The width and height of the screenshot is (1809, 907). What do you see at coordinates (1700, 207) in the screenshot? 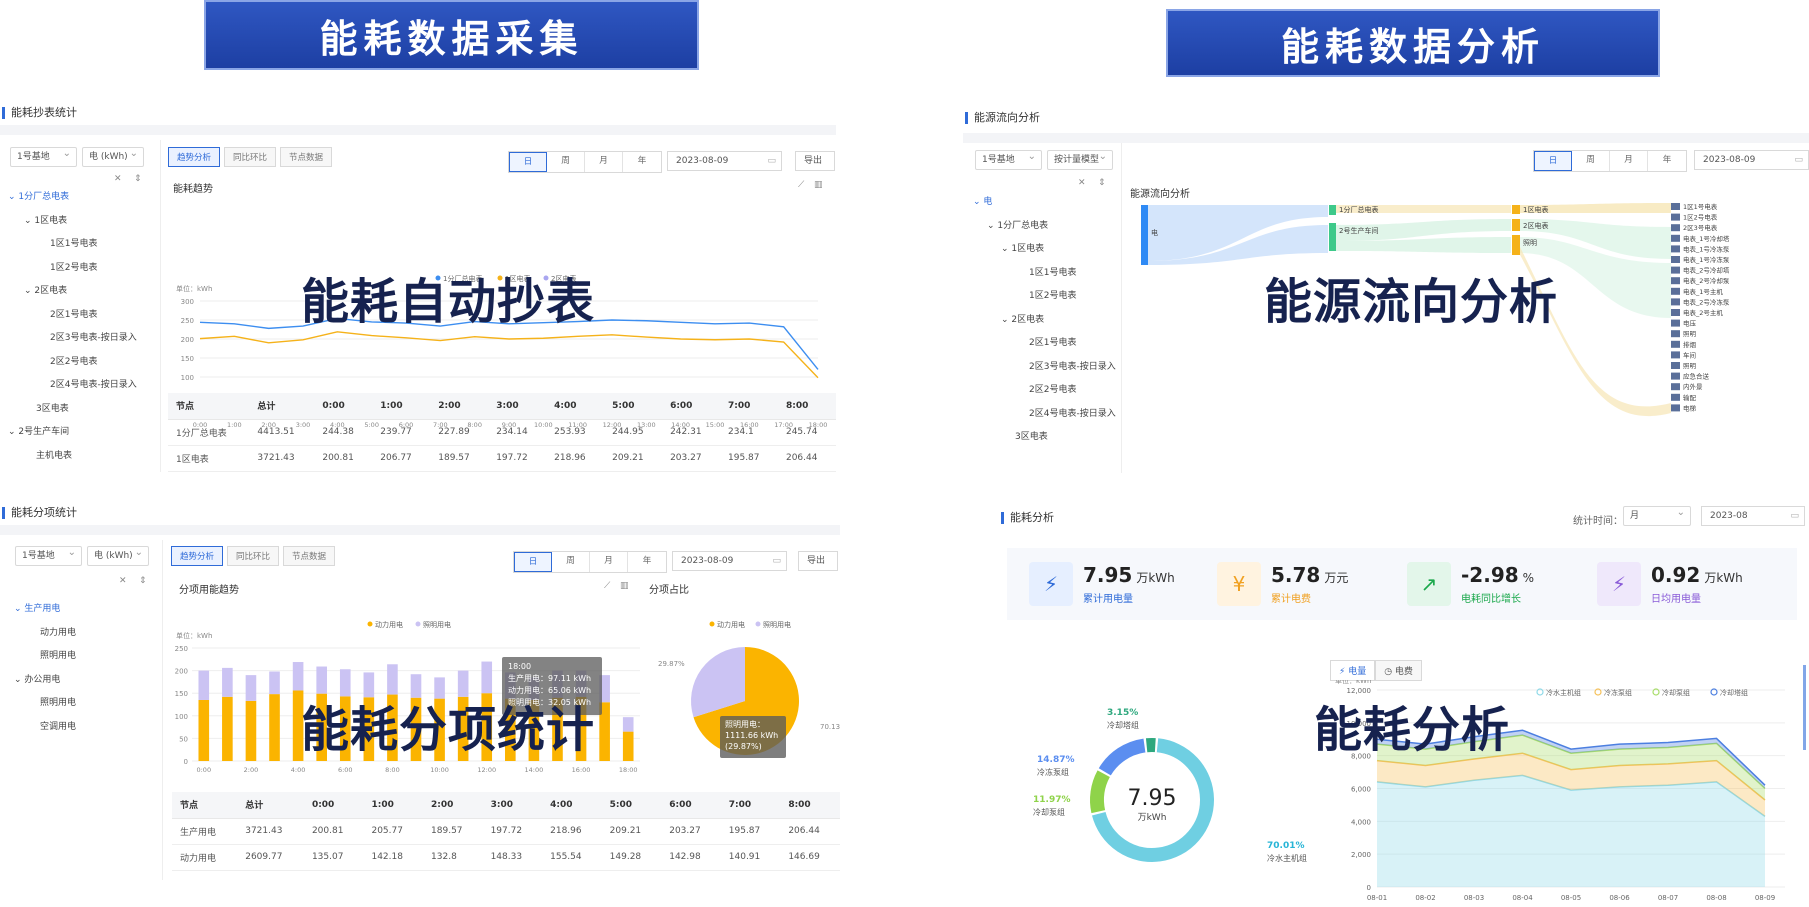
I see `sankey-label: 1区1号电表` at bounding box center [1700, 207].